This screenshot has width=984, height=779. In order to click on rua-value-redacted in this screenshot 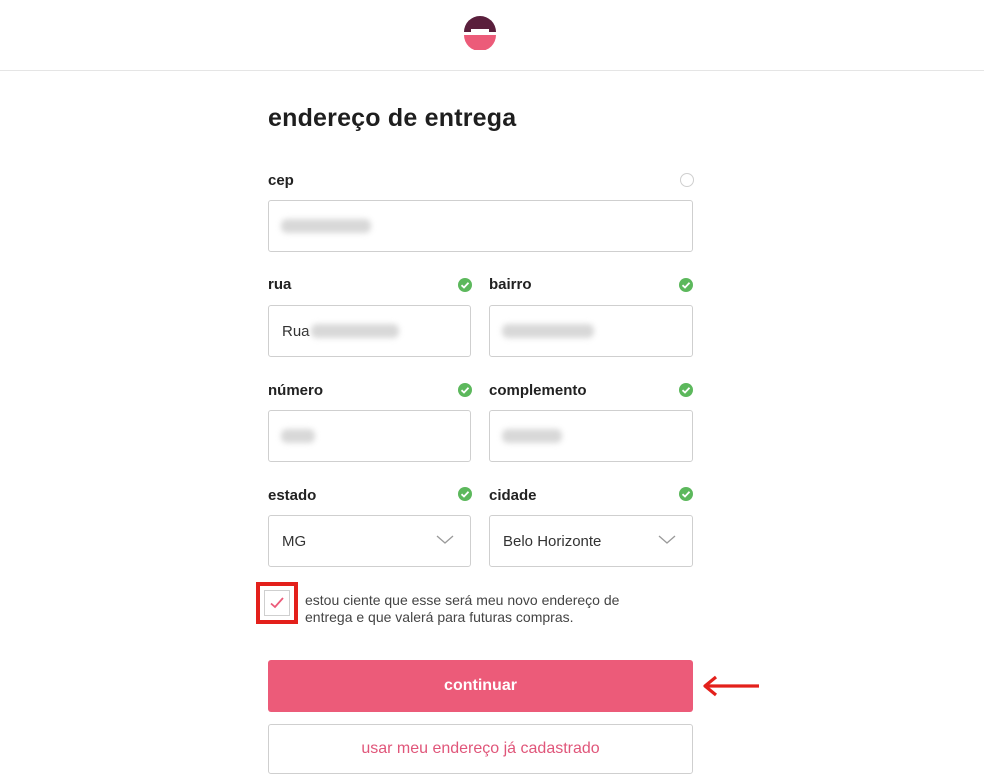, I will do `click(355, 331)`.